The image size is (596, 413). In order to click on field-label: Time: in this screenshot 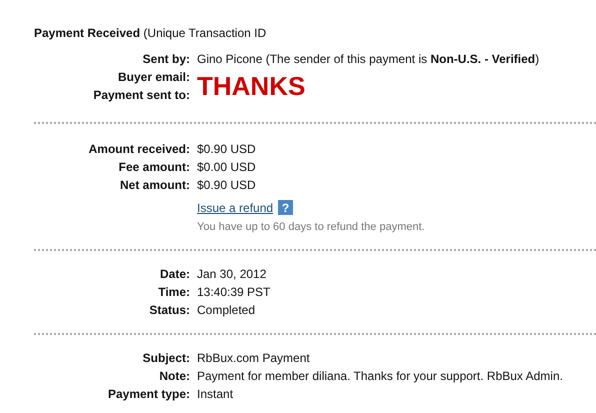, I will do `click(173, 292)`.